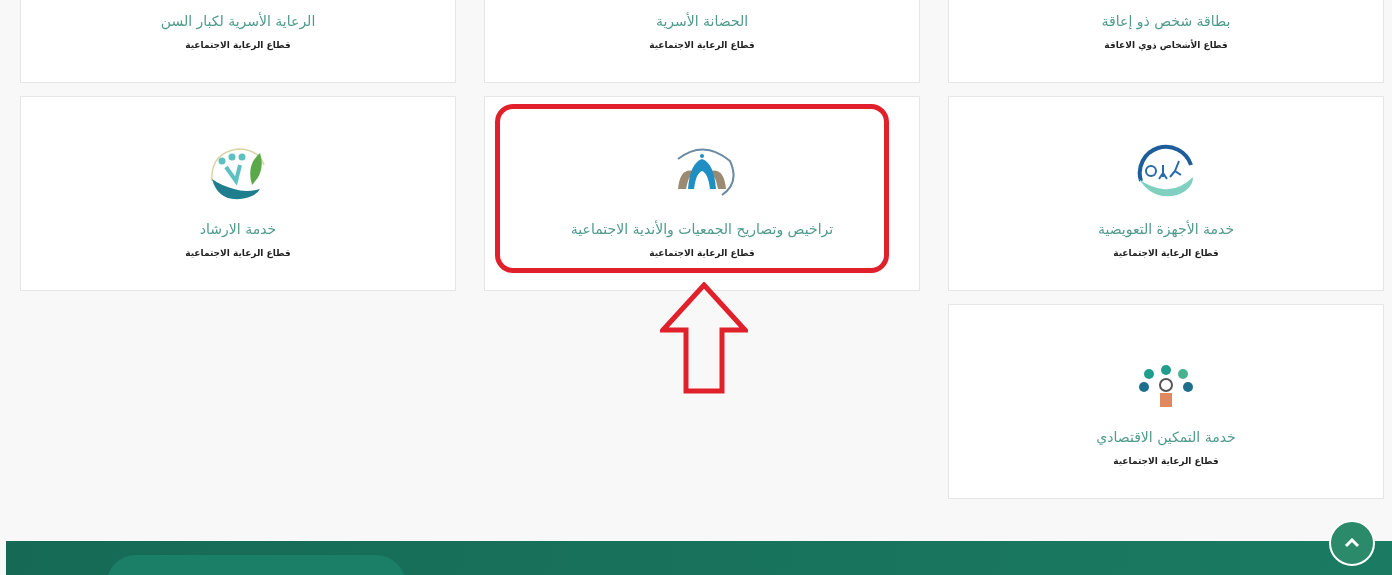 This screenshot has height=575, width=1392. Describe the element at coordinates (1166, 437) in the screenshot. I see `service-title: خدمة التمكين الاقتصادي` at that location.